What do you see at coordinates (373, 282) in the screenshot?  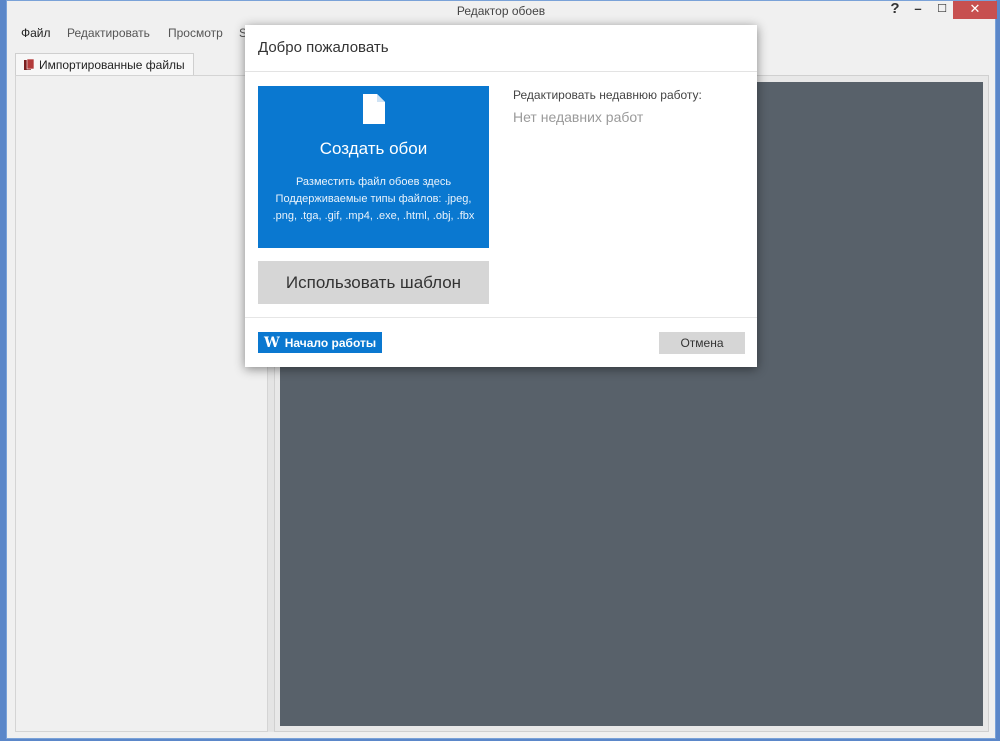 I see `use-template-button: Использовать шаблон` at bounding box center [373, 282].